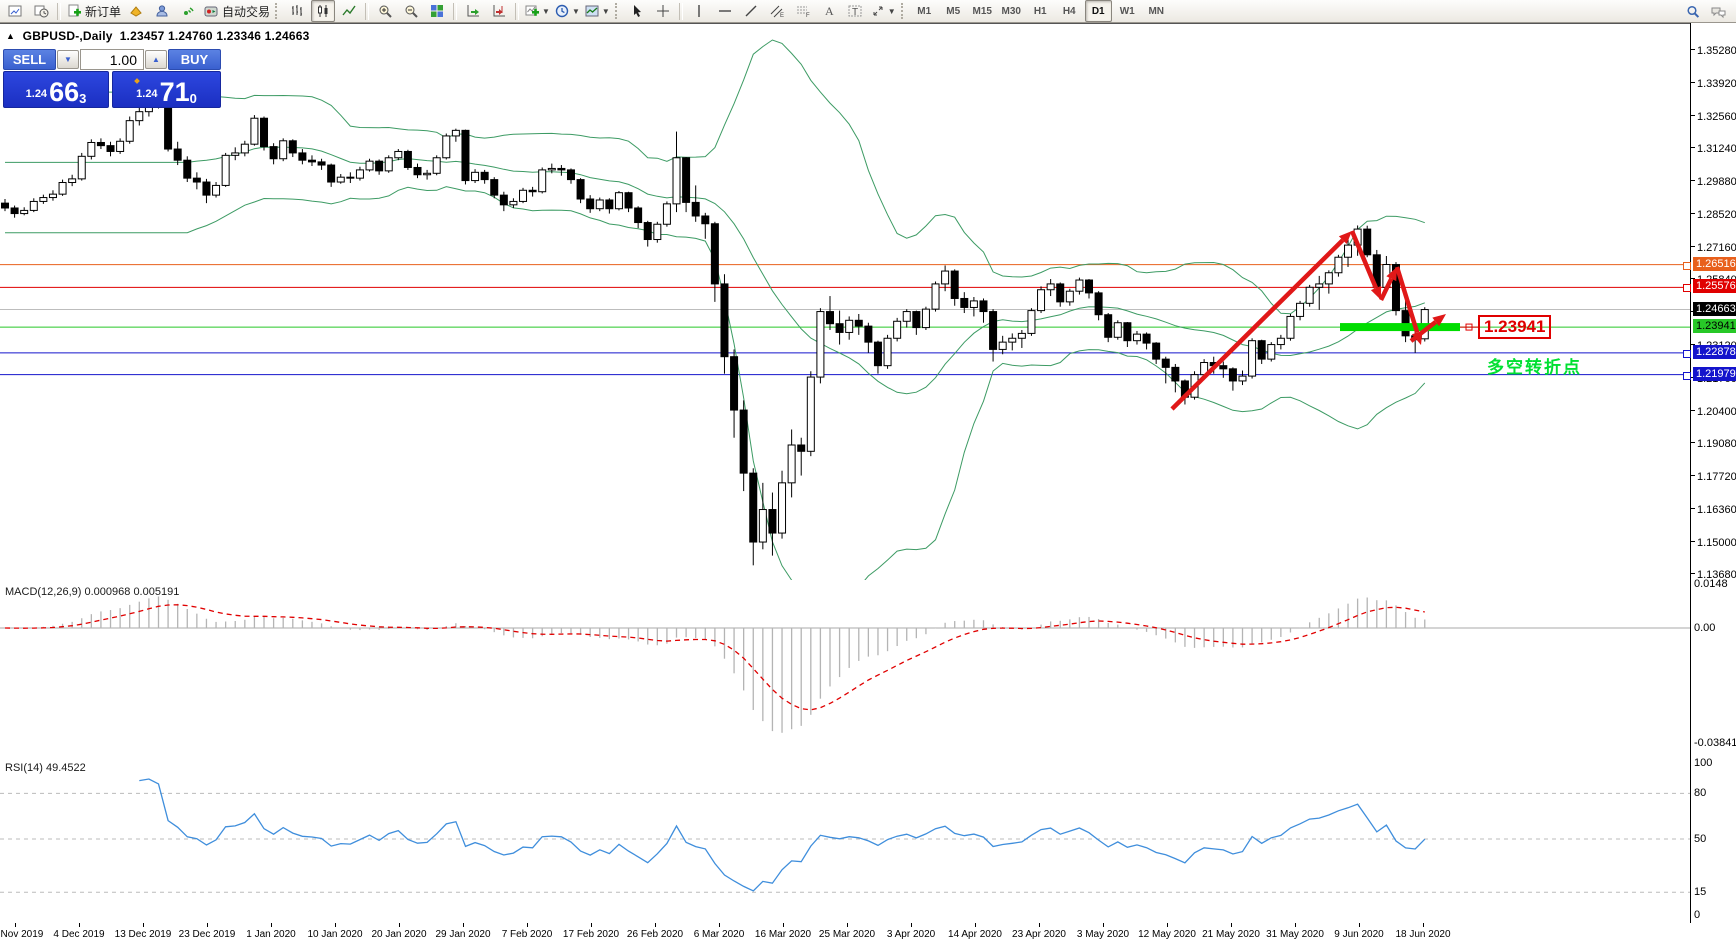 The image size is (1736, 949). I want to click on navigator-button, so click(162, 11).